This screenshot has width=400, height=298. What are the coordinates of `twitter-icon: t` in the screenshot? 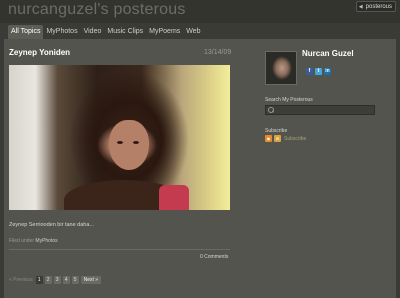 It's located at (318, 71).